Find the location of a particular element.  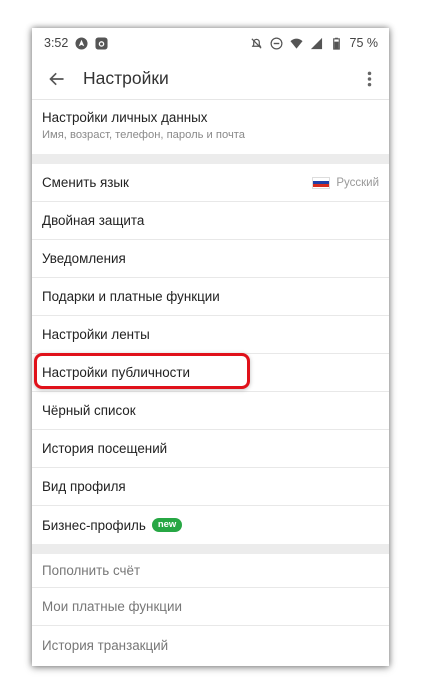

list-item-label: Мои платные функции is located at coordinates (112, 606).